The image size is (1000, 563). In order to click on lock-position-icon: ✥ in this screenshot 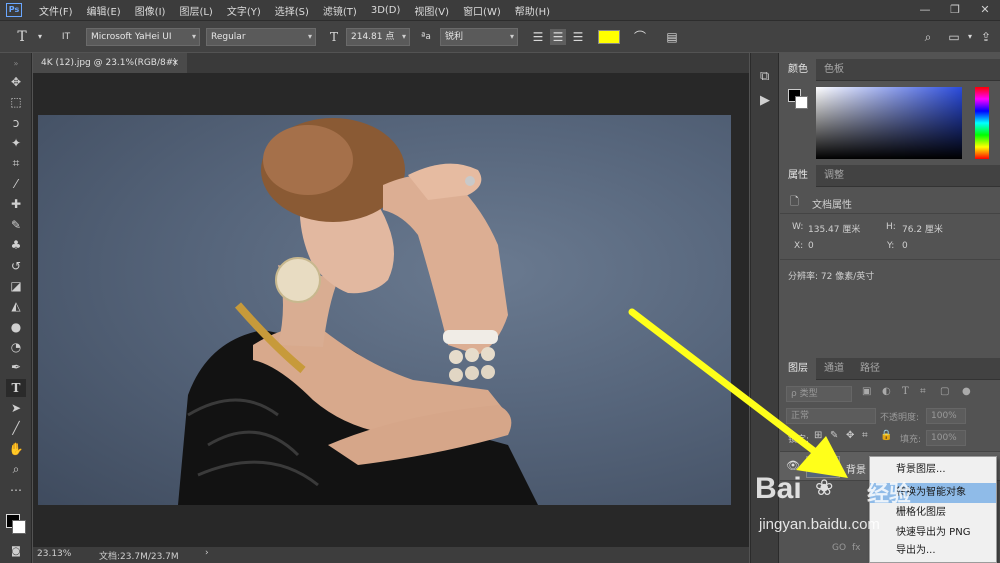, I will do `click(850, 435)`.